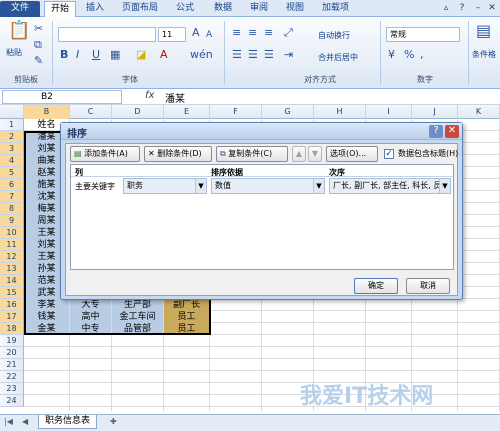 Image resolution: width=500 pixels, height=431 pixels. I want to click on tab-formulas: 公式, so click(185, 9).